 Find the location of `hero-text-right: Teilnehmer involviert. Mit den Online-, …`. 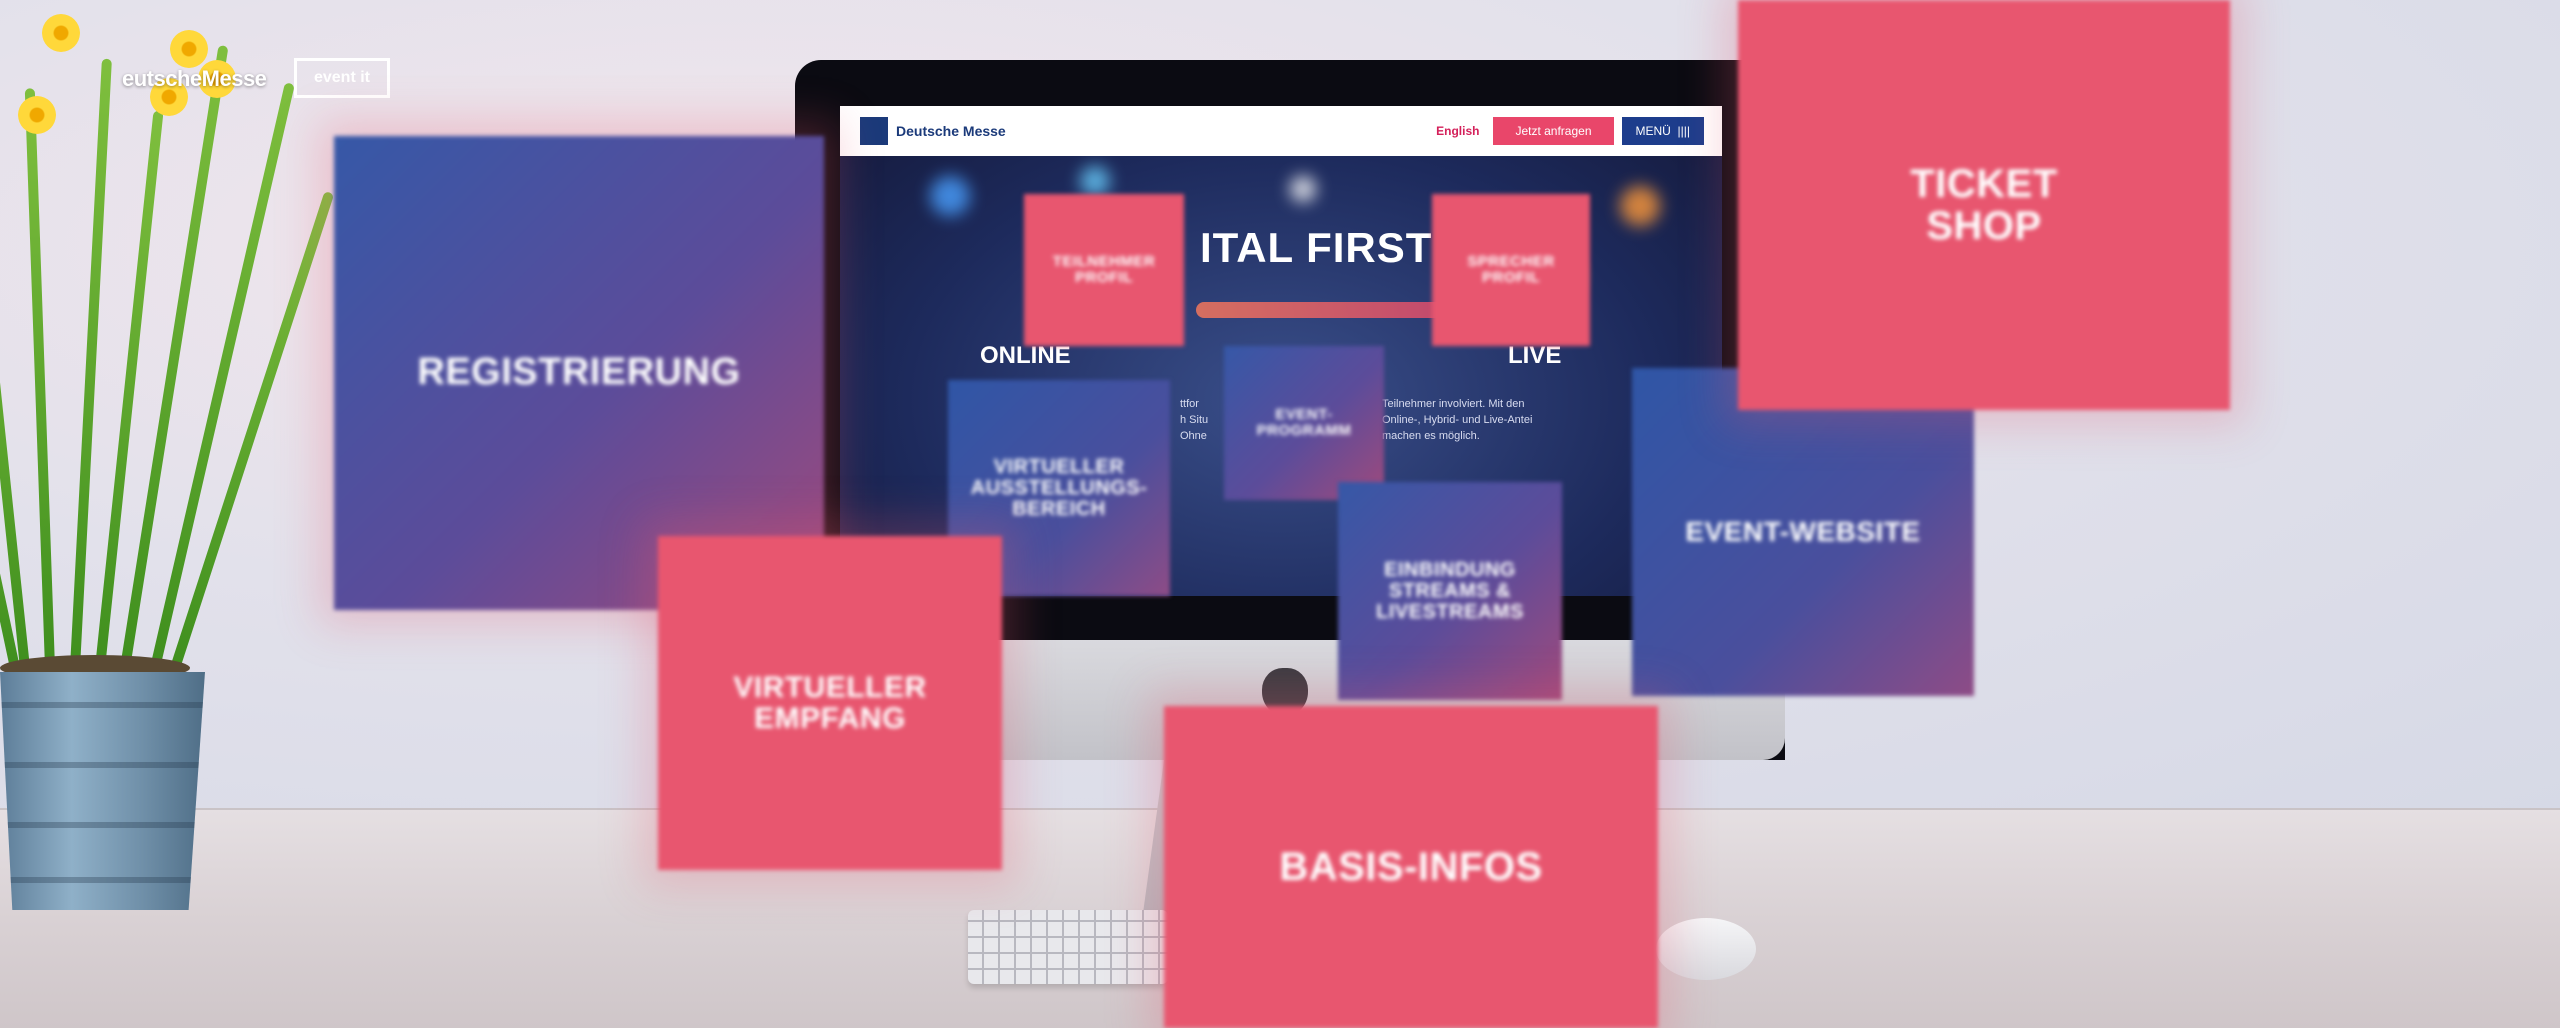

hero-text-right: Teilnehmer involviert. Mit den Online-, … is located at coordinates (1457, 420).